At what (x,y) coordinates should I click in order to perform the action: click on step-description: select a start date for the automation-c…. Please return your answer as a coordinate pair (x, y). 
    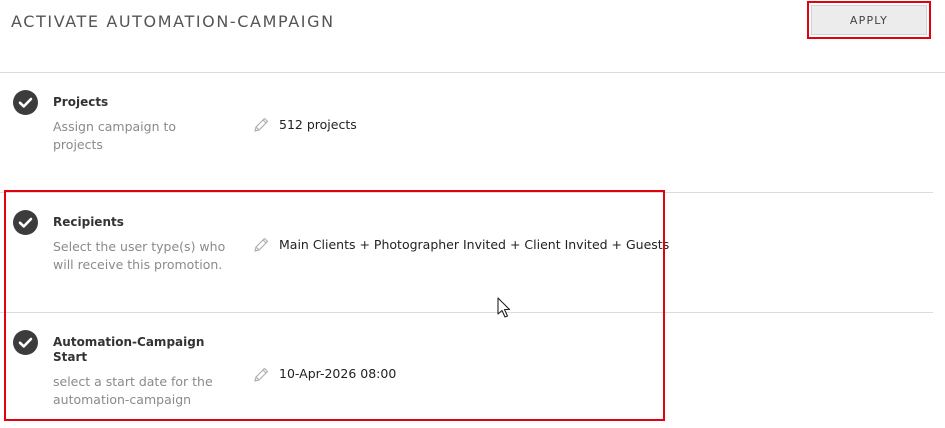
    Looking at the image, I should click on (133, 390).